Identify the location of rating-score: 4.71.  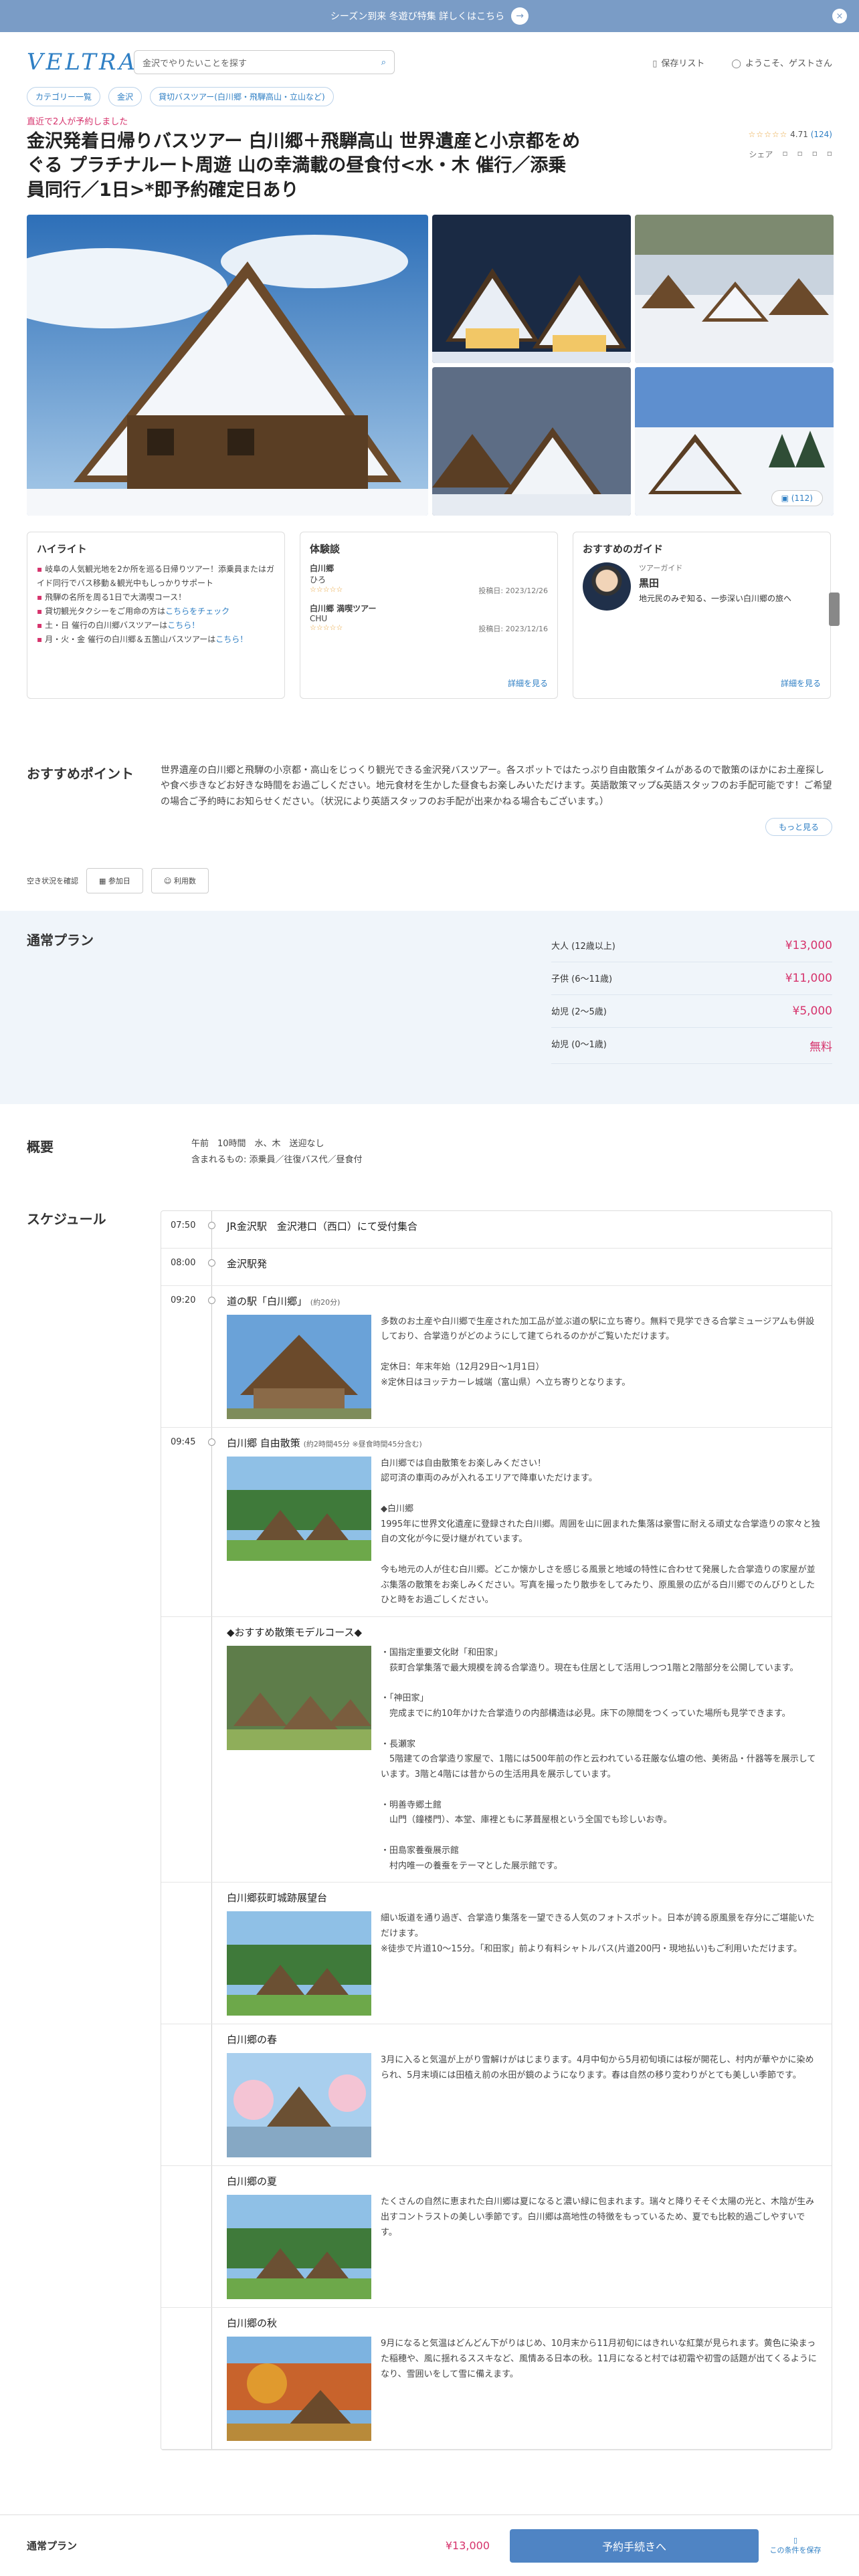
(799, 134).